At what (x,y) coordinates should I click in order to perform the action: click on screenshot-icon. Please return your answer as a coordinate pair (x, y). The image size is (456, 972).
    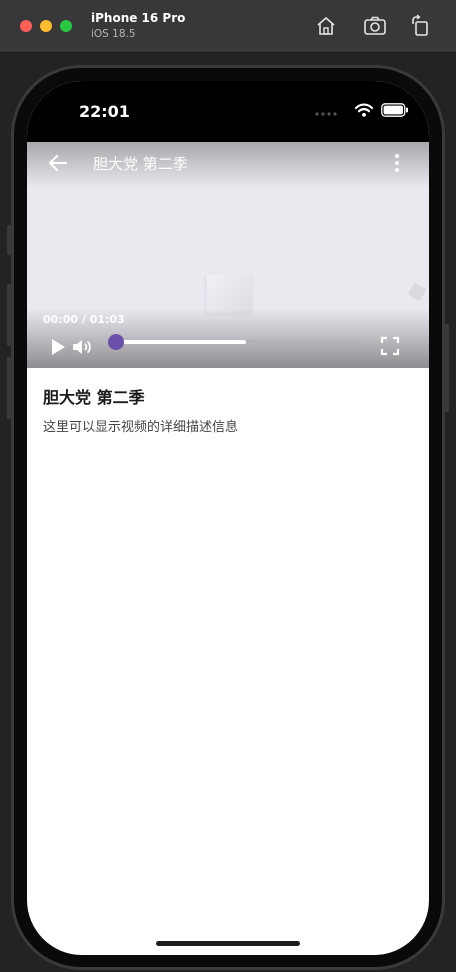
    Looking at the image, I should click on (375, 25).